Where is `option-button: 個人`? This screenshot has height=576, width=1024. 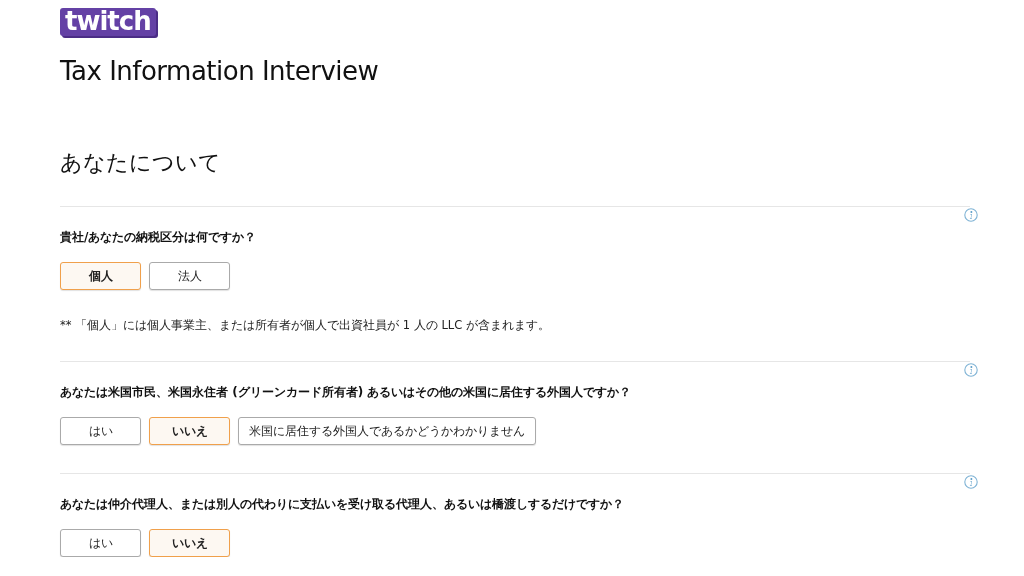
option-button: 個人 is located at coordinates (100, 276).